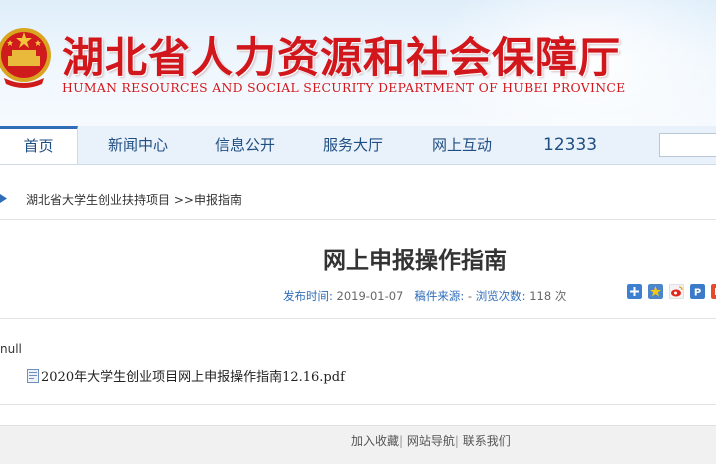  Describe the element at coordinates (470, 296) in the screenshot. I see `source-value: -` at that location.